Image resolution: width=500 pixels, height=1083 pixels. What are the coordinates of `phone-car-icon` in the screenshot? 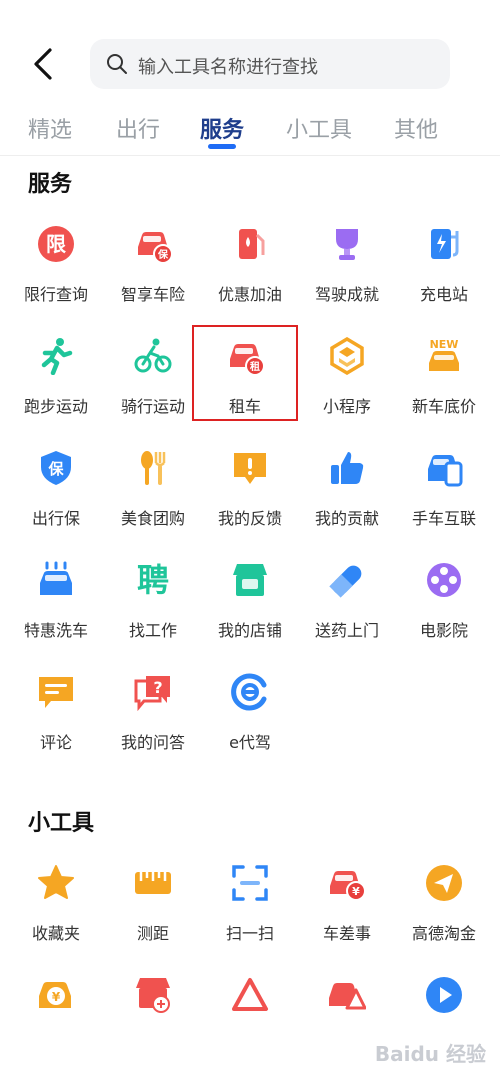 It's located at (445, 471).